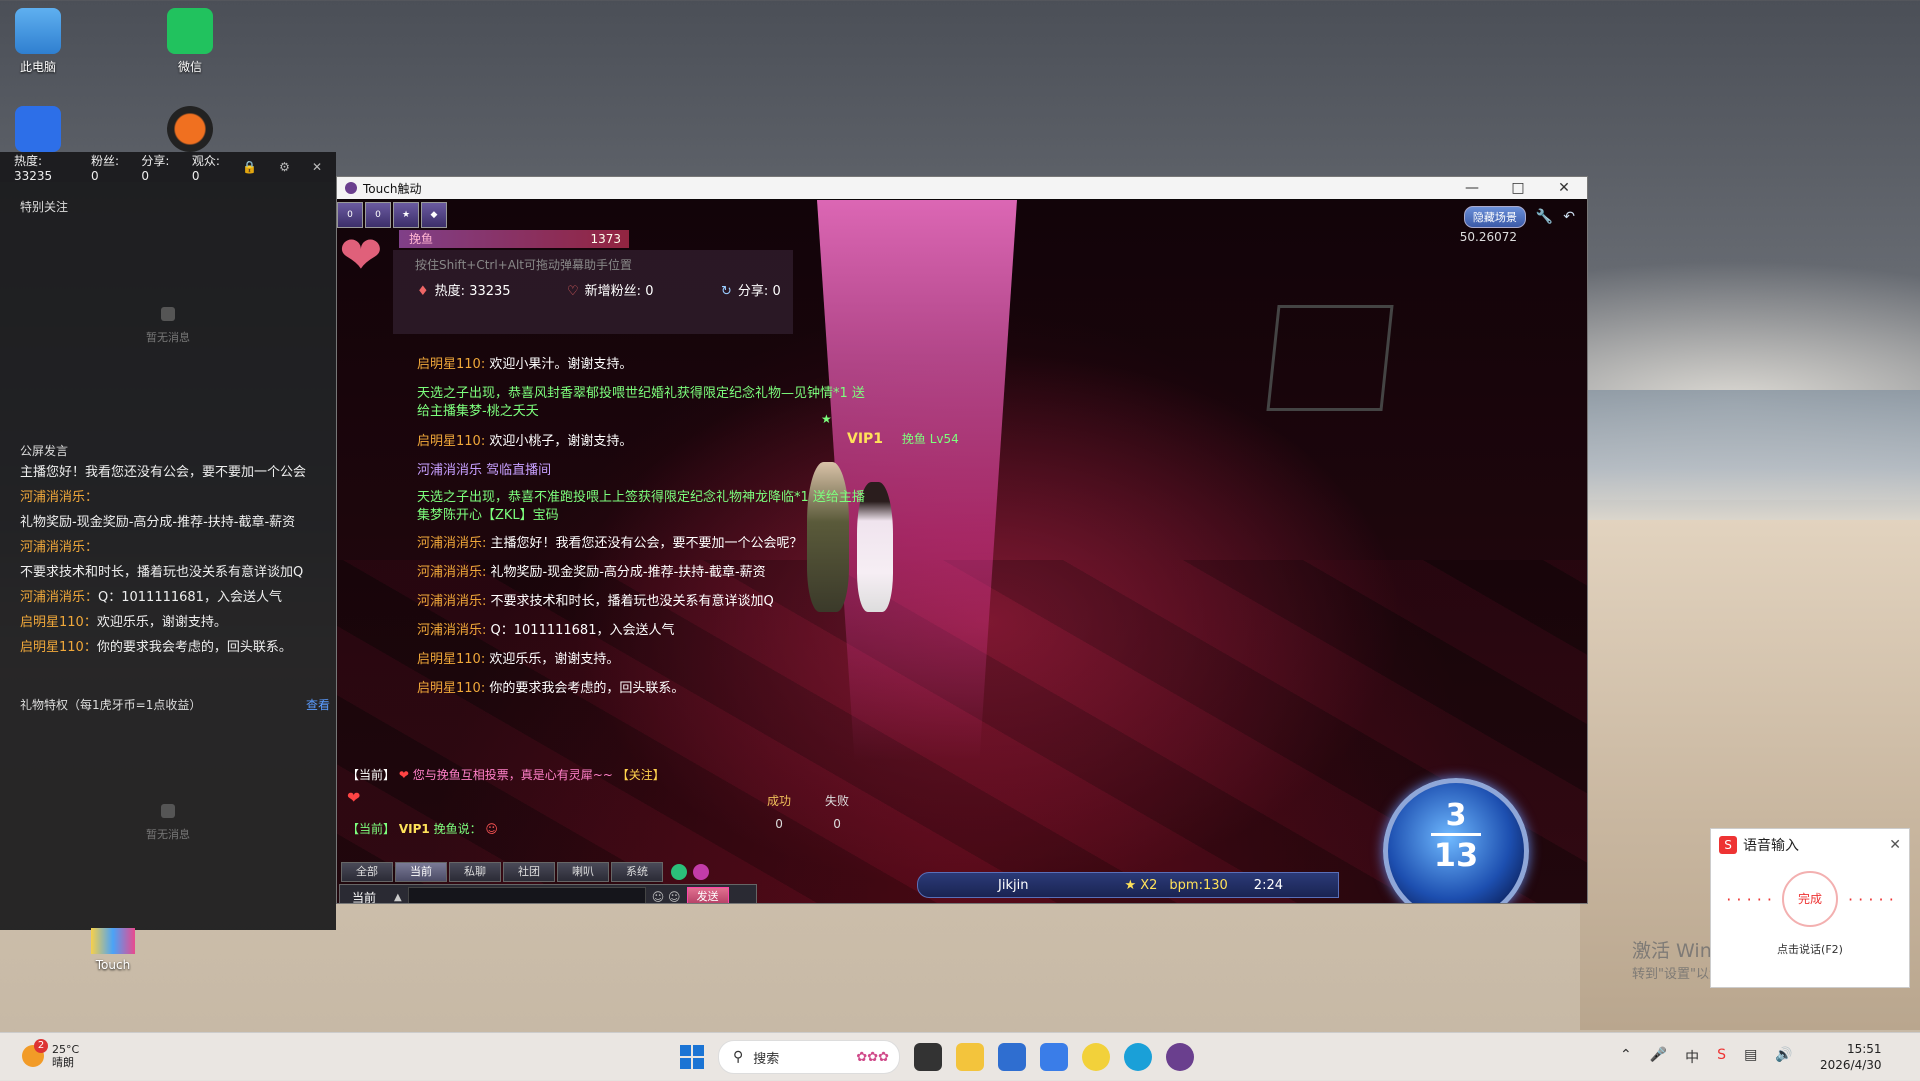  I want to click on new-fans-stat: ♡ 新增粉丝: 0, so click(610, 291).